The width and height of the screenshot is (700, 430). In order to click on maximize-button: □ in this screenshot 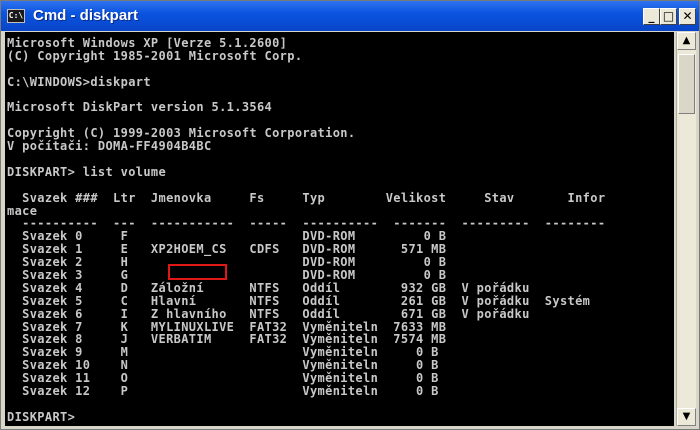, I will do `click(668, 16)`.